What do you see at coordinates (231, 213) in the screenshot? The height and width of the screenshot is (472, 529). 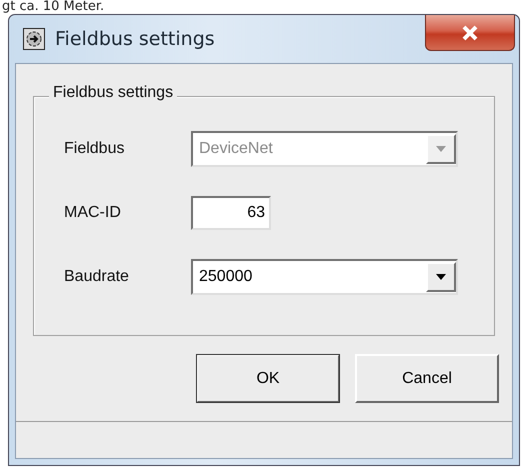 I see `input-field: 63` at bounding box center [231, 213].